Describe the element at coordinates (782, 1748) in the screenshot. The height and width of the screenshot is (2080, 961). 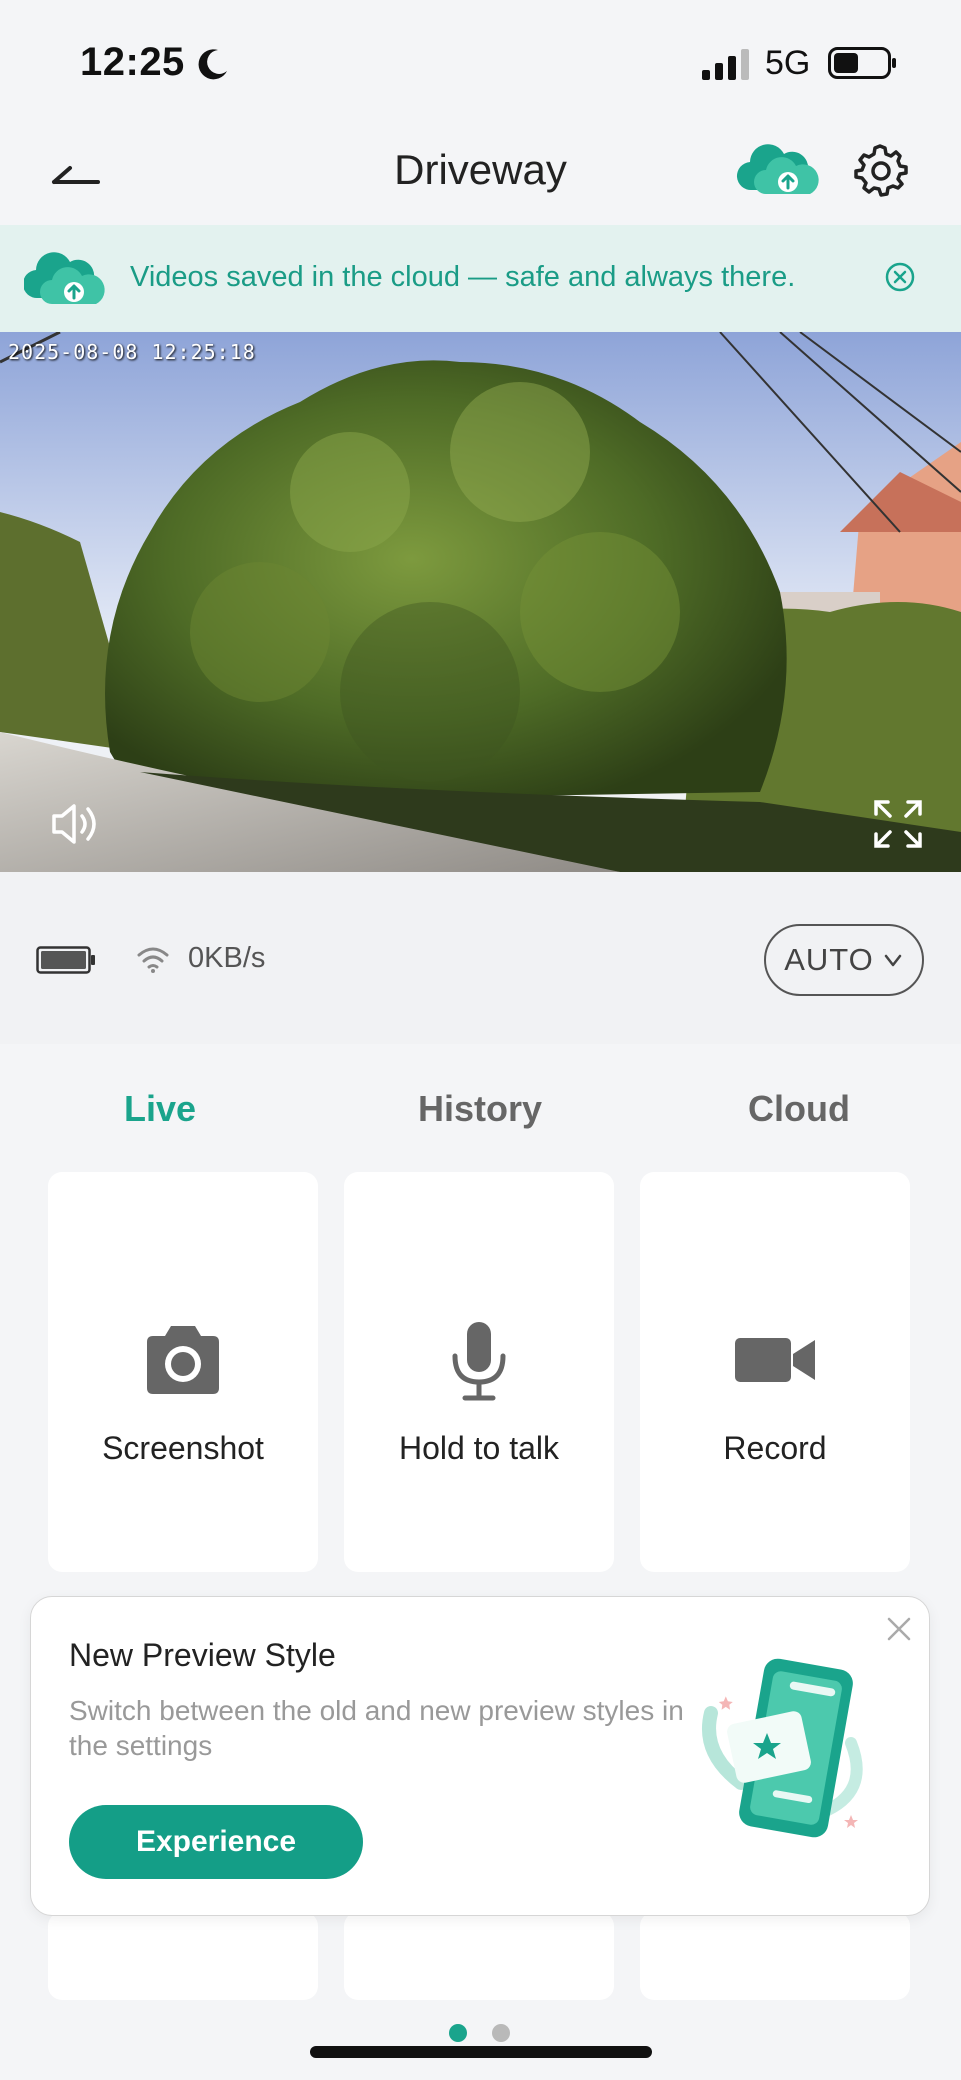
I see `phone-illustration` at that location.